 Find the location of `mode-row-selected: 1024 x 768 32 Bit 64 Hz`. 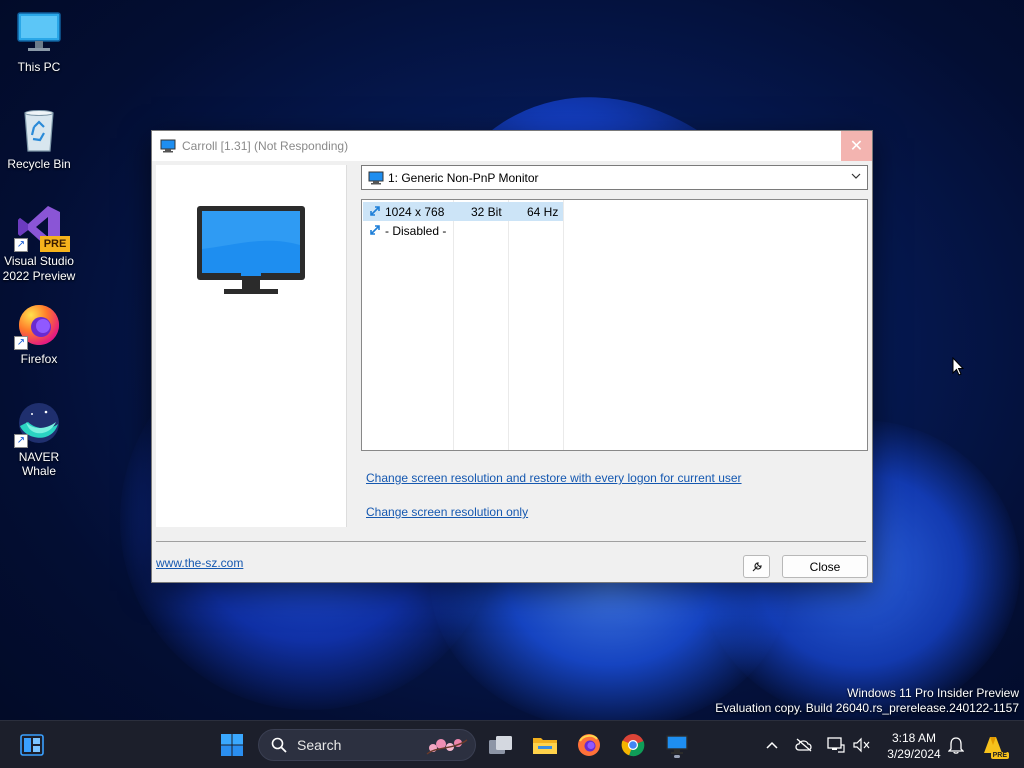

mode-row-selected: 1024 x 768 32 Bit 64 Hz is located at coordinates (463, 211).